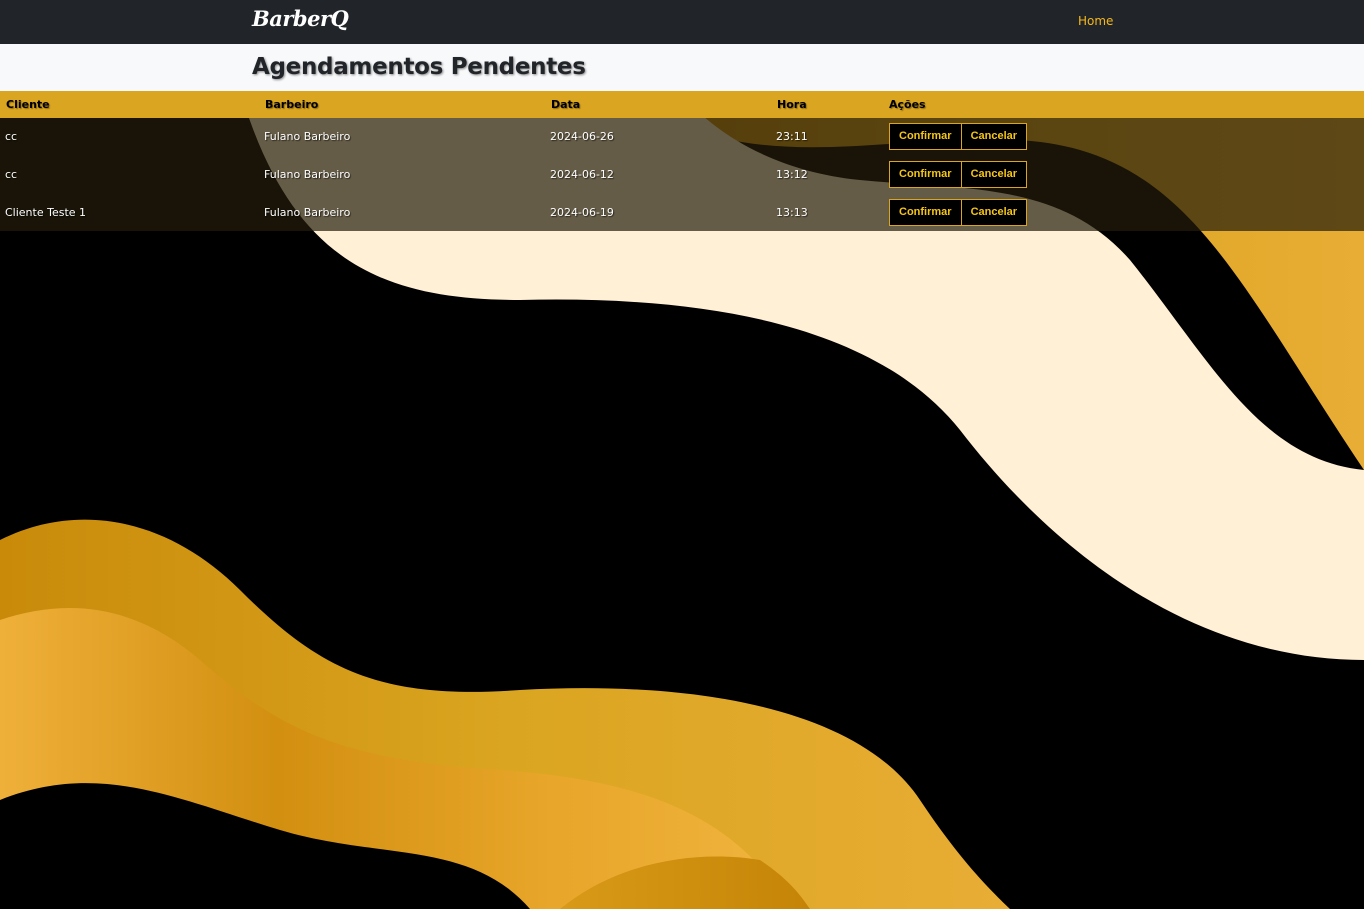 This screenshot has width=1364, height=909. I want to click on column-header-hora: Hora, so click(792, 104).